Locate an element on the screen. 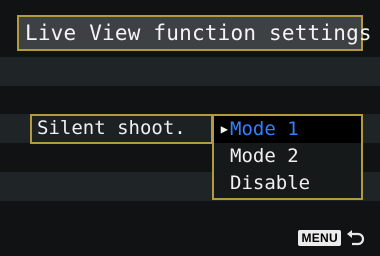 This screenshot has width=380, height=256. page-title: Live View function settings is located at coordinates (198, 33).